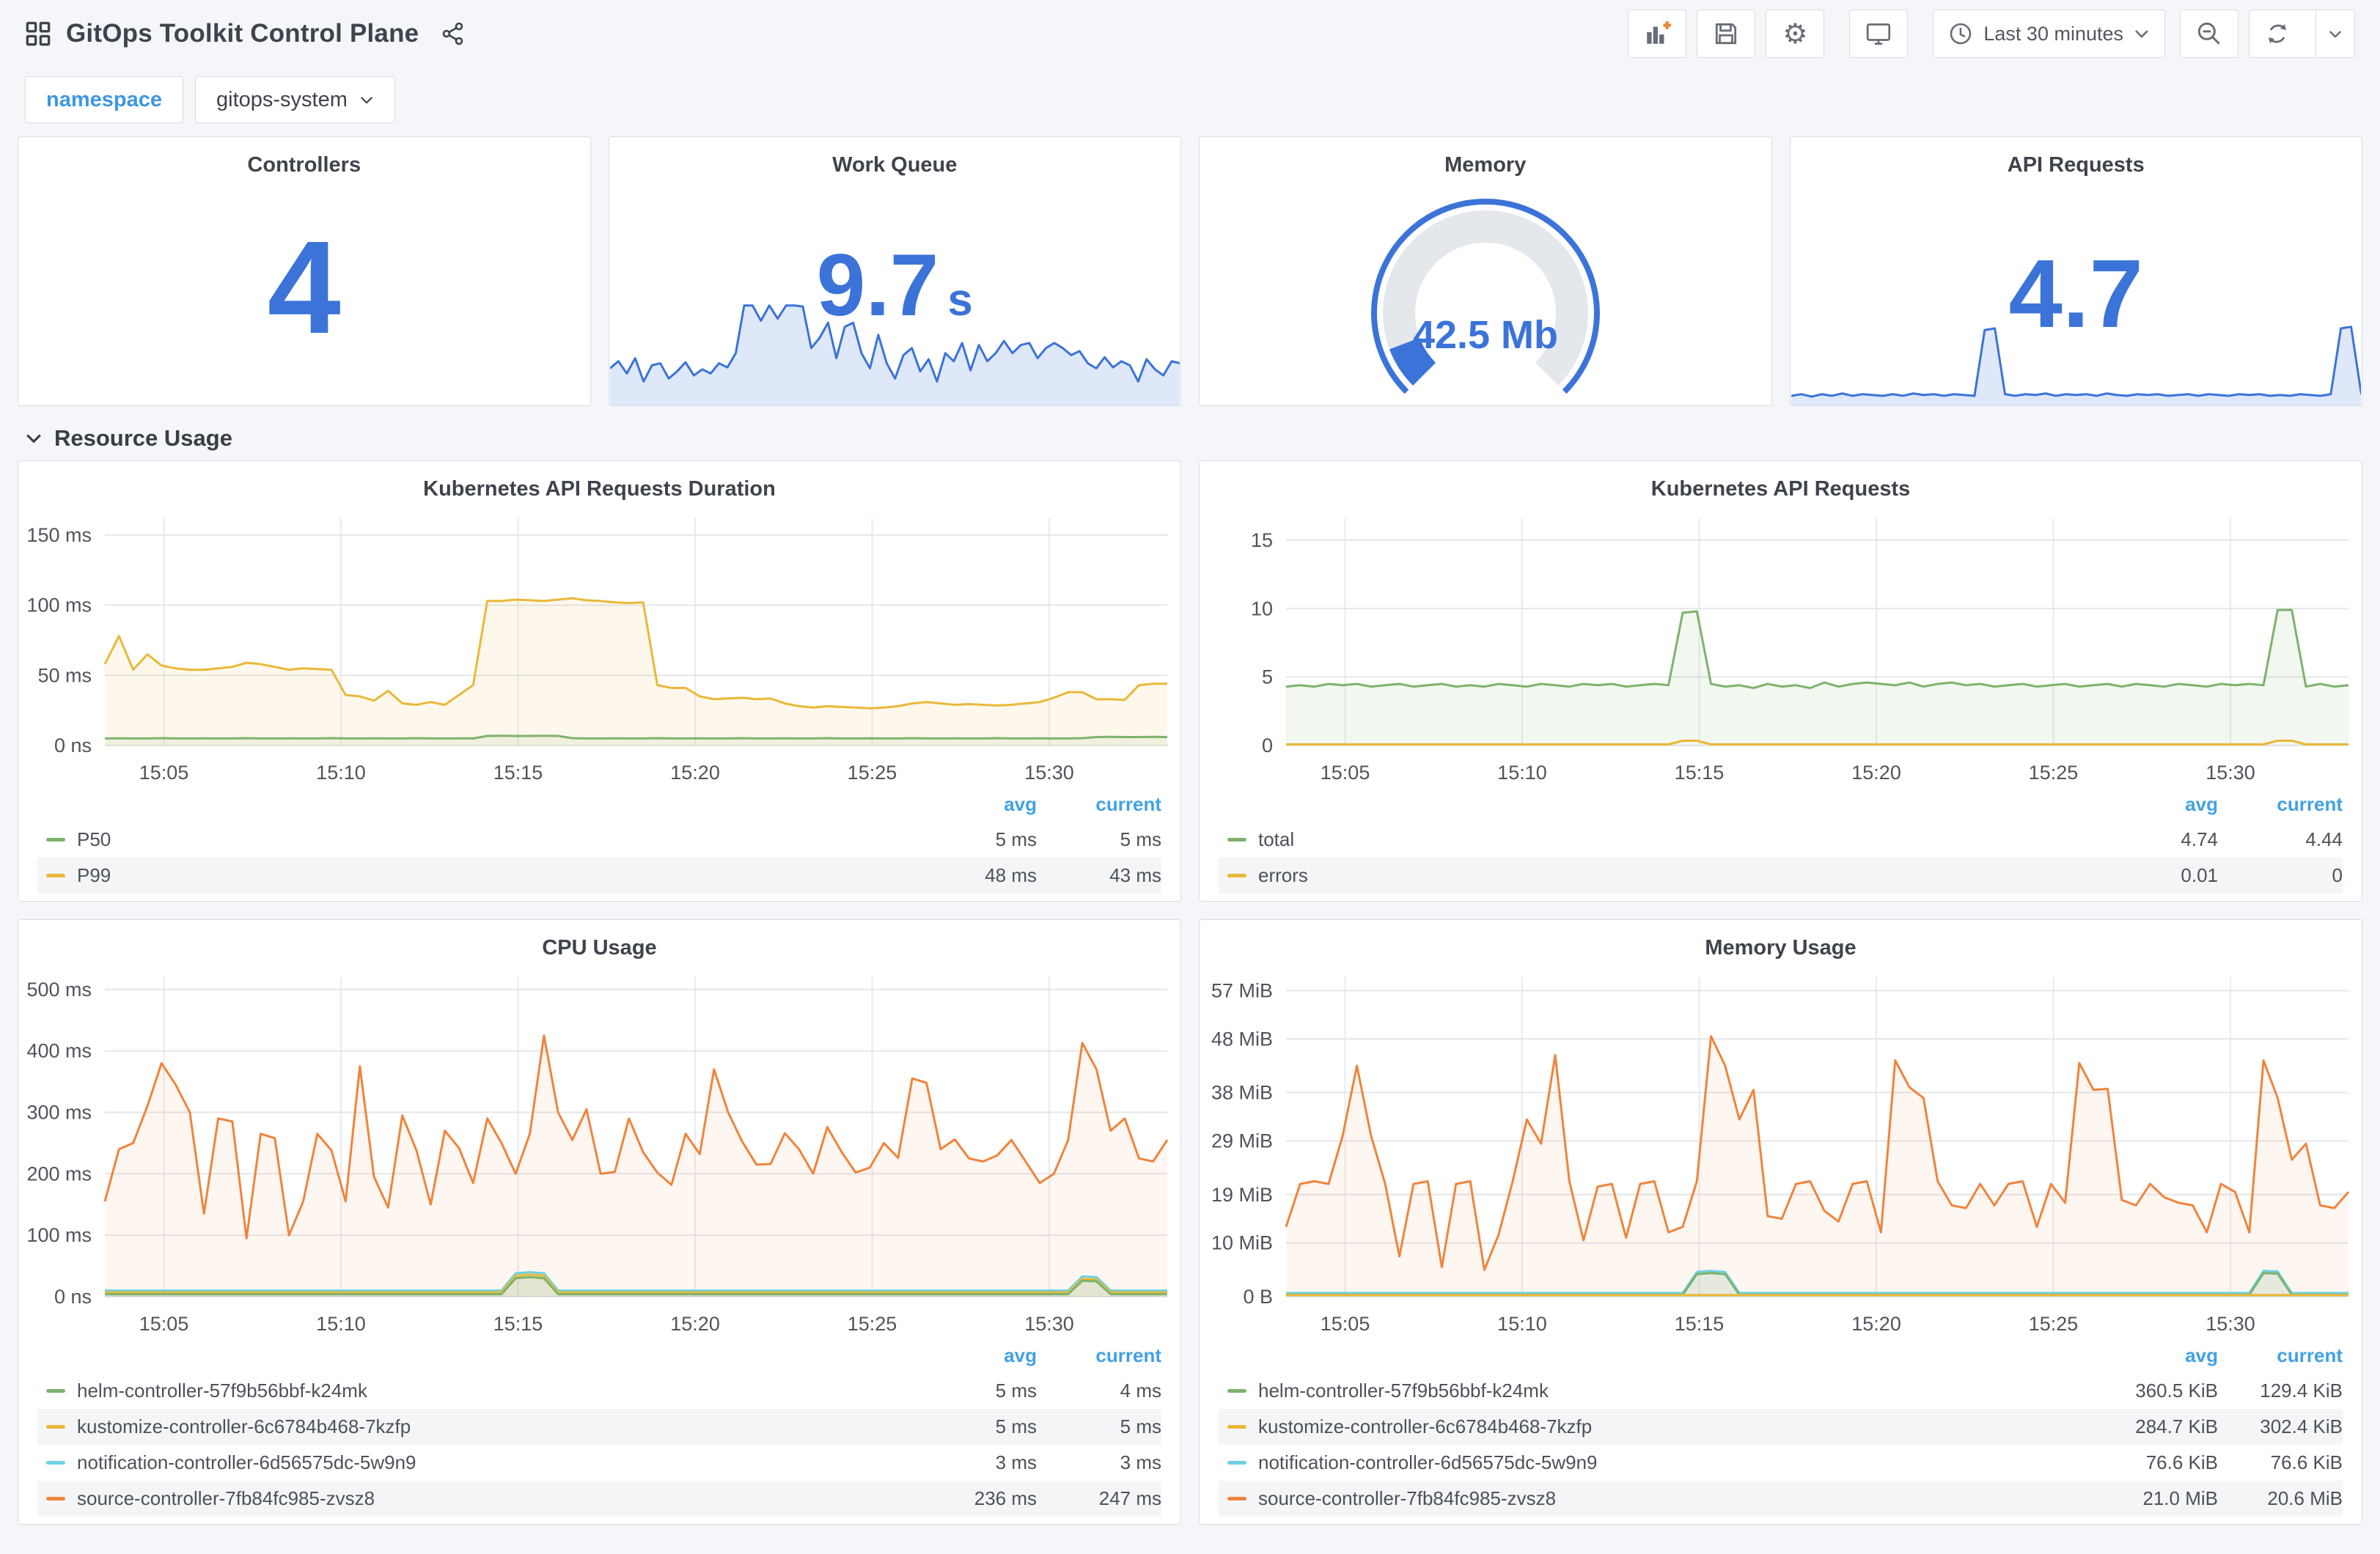 The width and height of the screenshot is (2380, 1554). Describe the element at coordinates (1190, 99) in the screenshot. I see `variables-row: namespace gitops-system` at that location.